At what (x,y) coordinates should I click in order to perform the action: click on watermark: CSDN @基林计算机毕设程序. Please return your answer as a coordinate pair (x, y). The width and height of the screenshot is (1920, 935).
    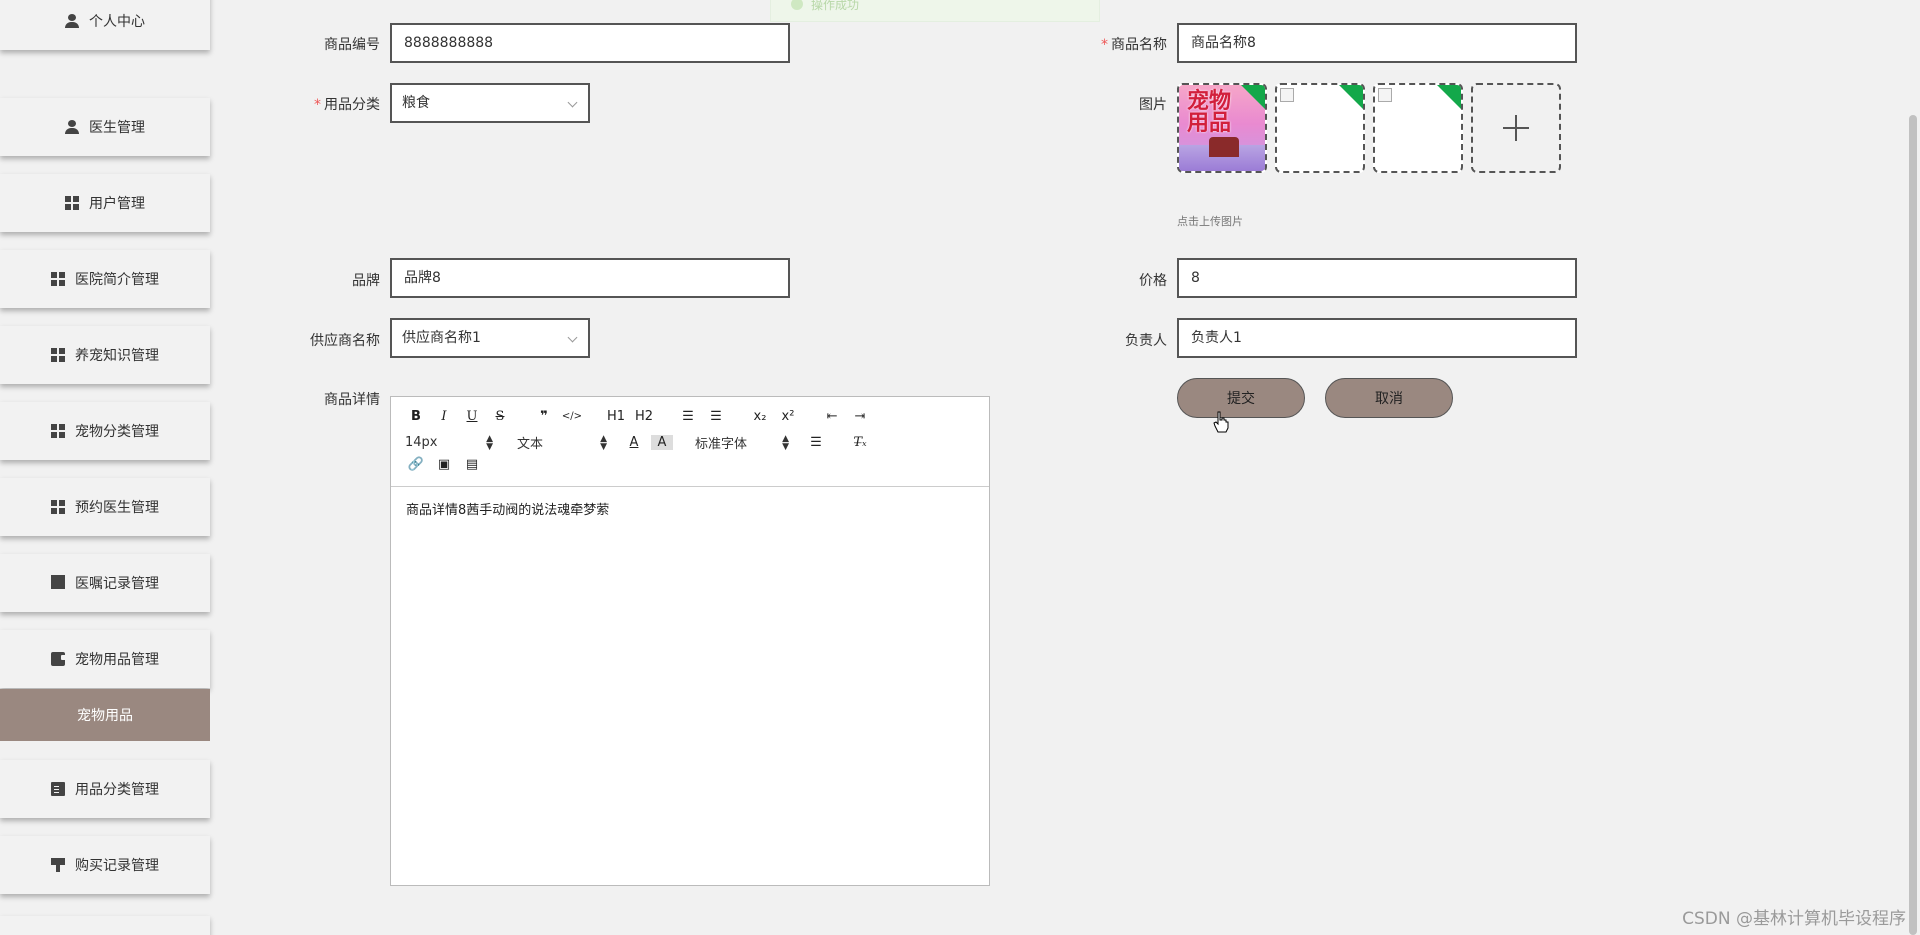
    Looking at the image, I should click on (1794, 919).